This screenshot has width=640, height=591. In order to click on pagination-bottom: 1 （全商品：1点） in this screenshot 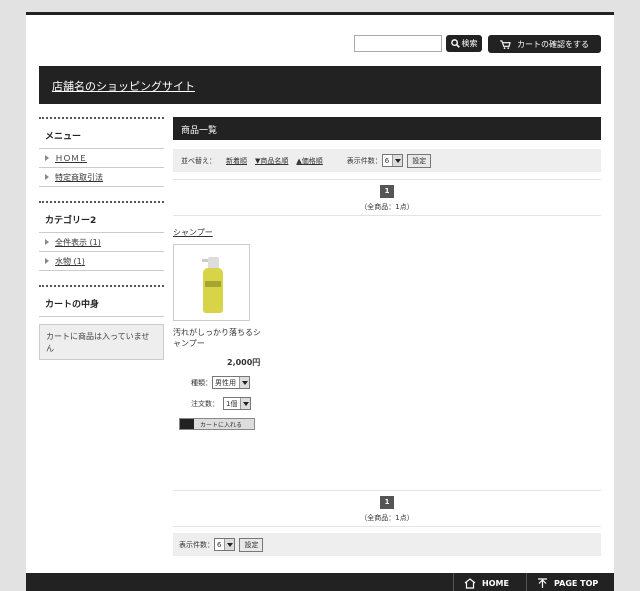, I will do `click(387, 508)`.